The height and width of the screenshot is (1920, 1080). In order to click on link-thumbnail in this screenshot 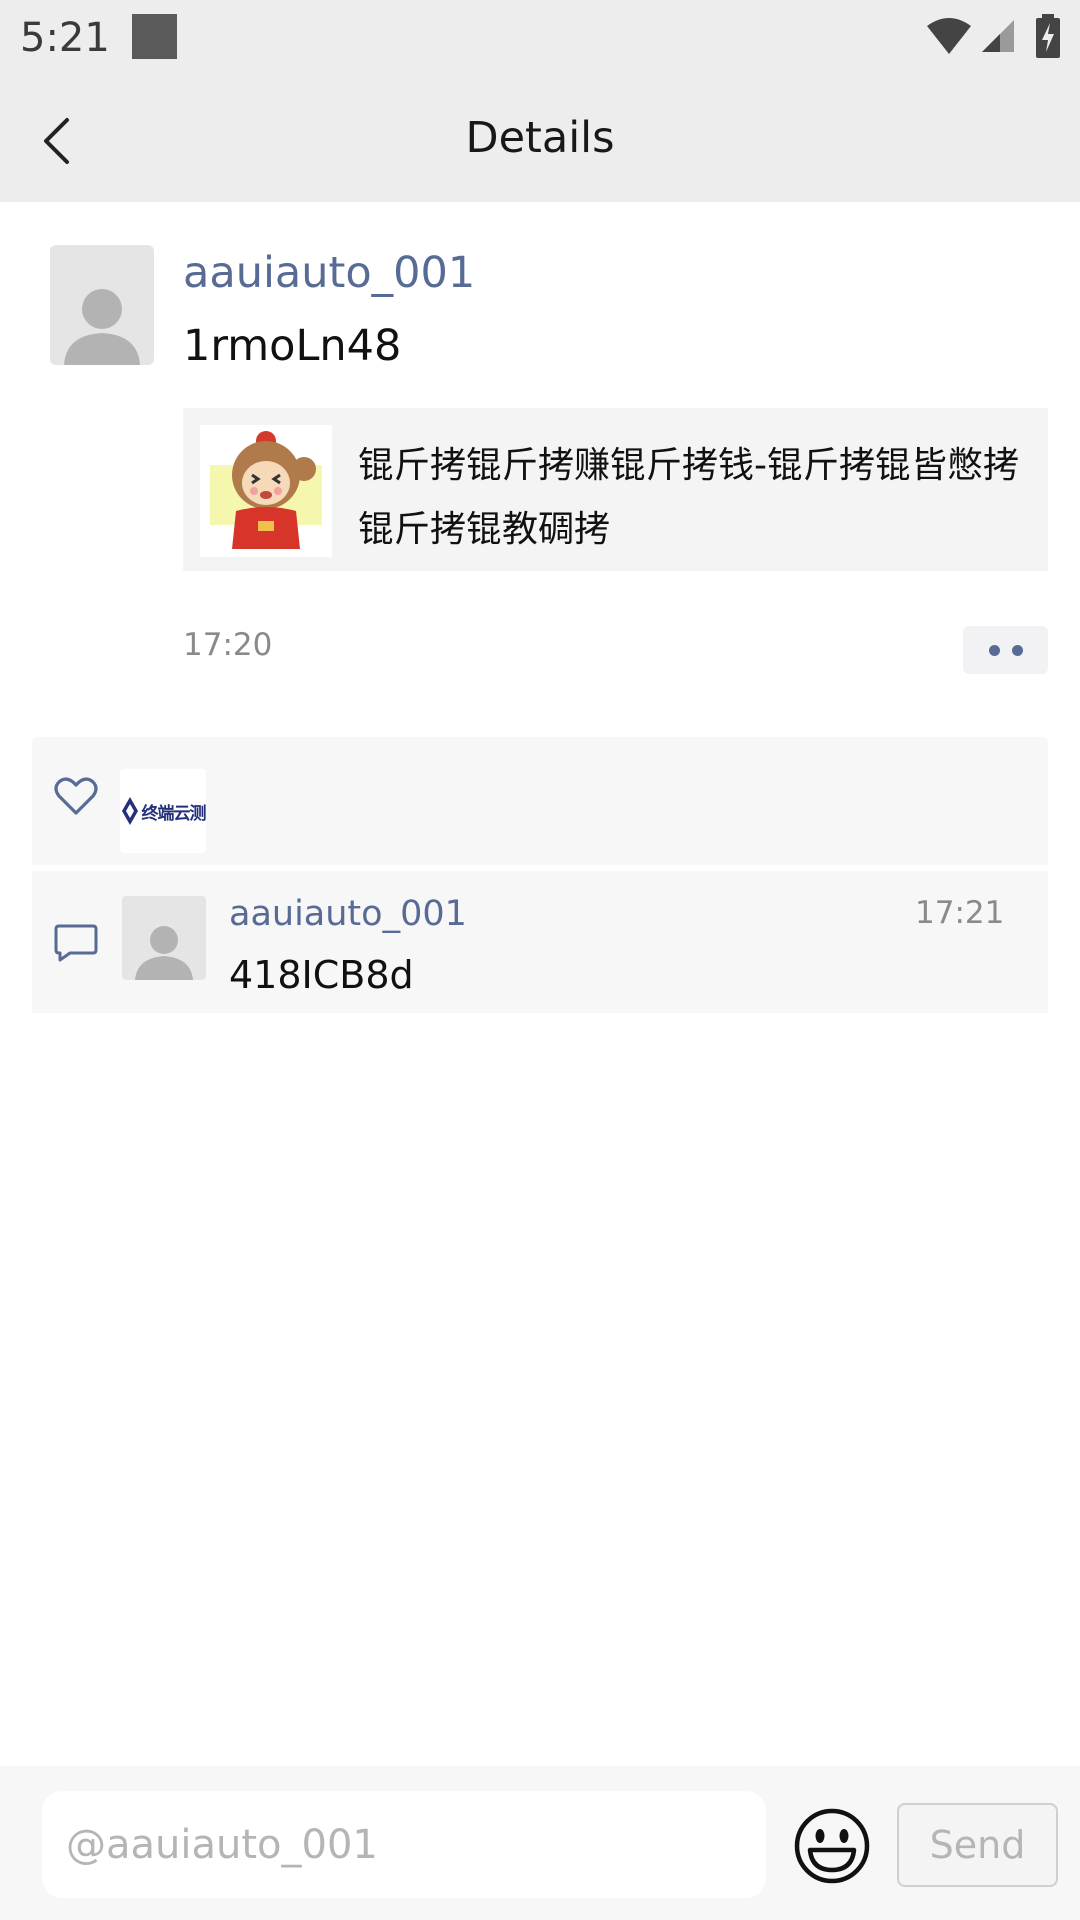, I will do `click(266, 491)`.